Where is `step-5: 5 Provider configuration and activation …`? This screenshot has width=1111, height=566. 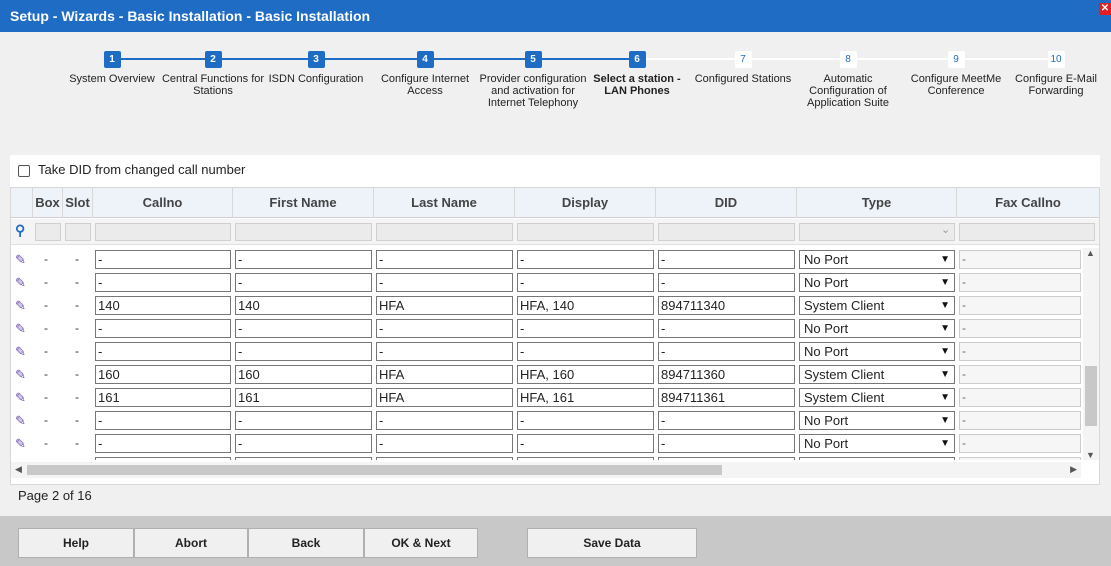
step-5: 5 Provider configuration and activation … is located at coordinates (533, 79).